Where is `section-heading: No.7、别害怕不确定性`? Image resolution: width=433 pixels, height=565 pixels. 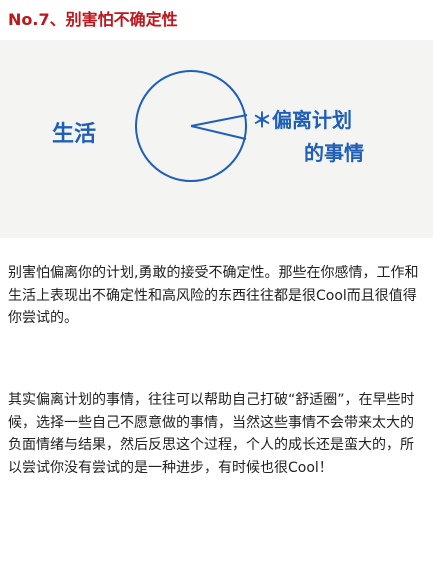 section-heading: No.7、别害怕不确定性 is located at coordinates (93, 19).